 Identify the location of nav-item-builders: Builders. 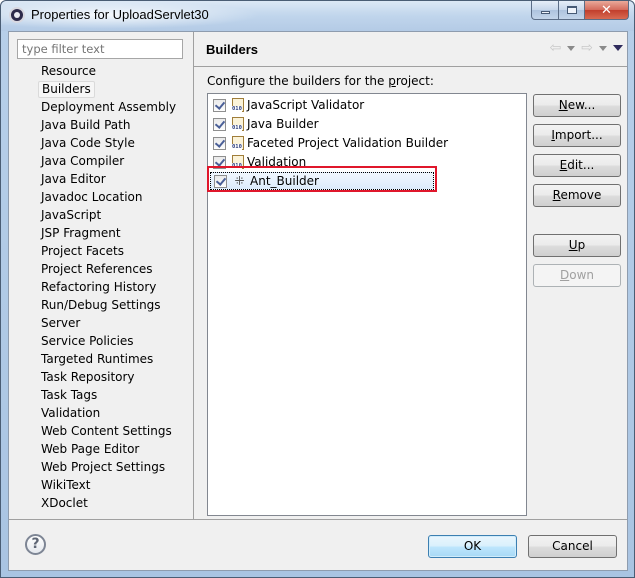
(66, 89).